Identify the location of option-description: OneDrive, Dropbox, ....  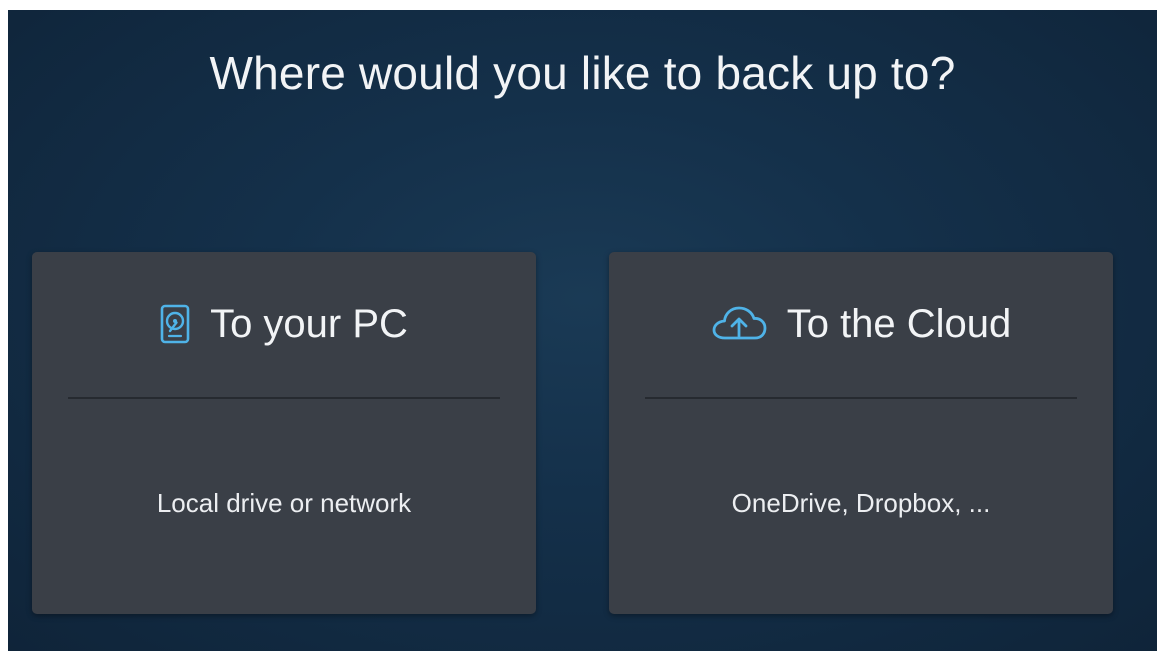
(861, 503).